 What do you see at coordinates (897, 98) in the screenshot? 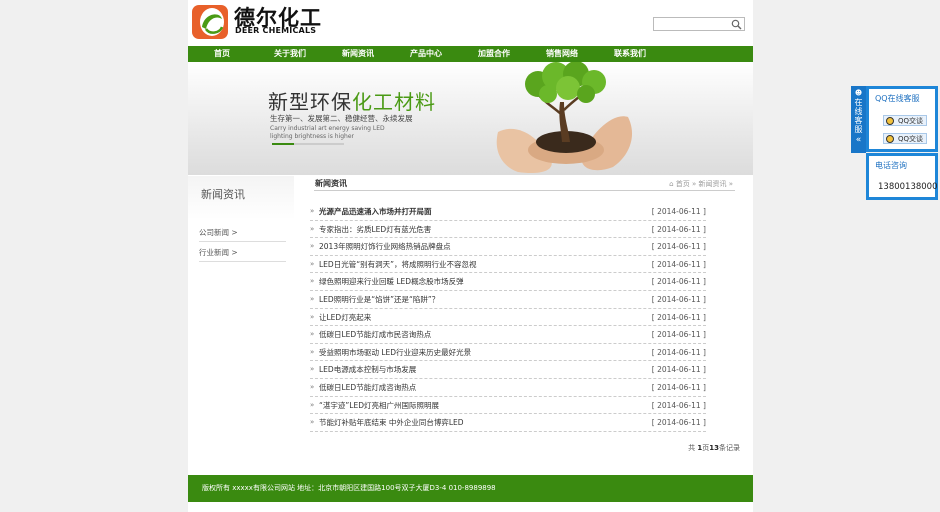
I see `qq-service-title: QQ在线客服` at bounding box center [897, 98].